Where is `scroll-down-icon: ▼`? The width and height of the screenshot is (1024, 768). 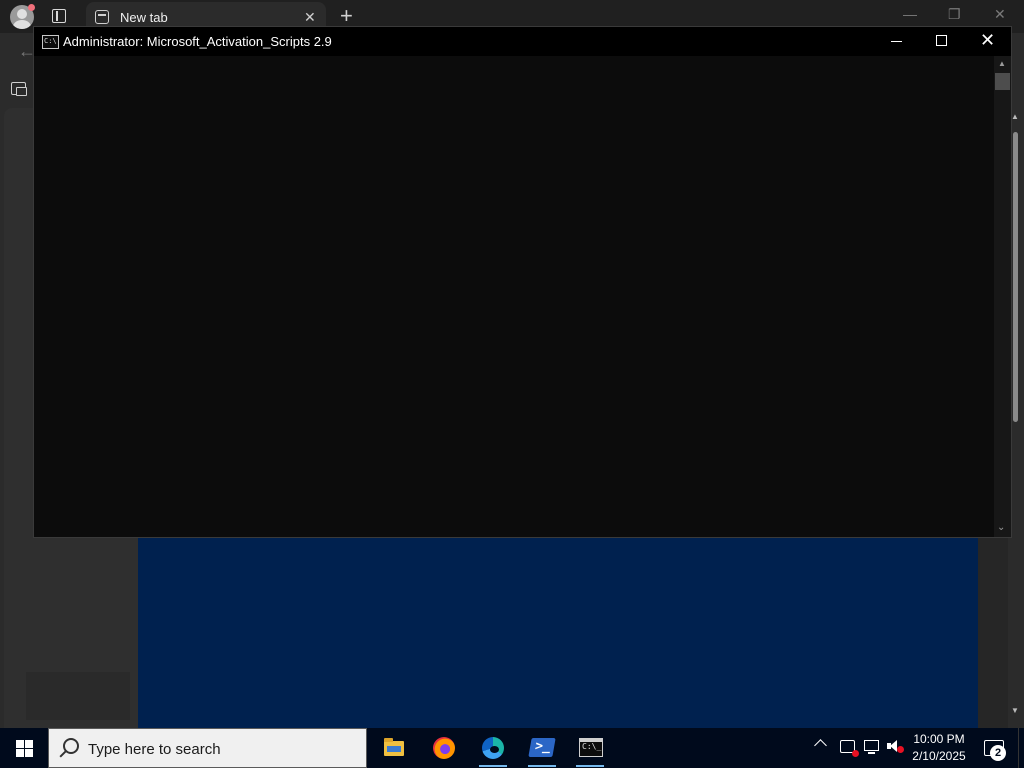 scroll-down-icon: ▼ is located at coordinates (1015, 710).